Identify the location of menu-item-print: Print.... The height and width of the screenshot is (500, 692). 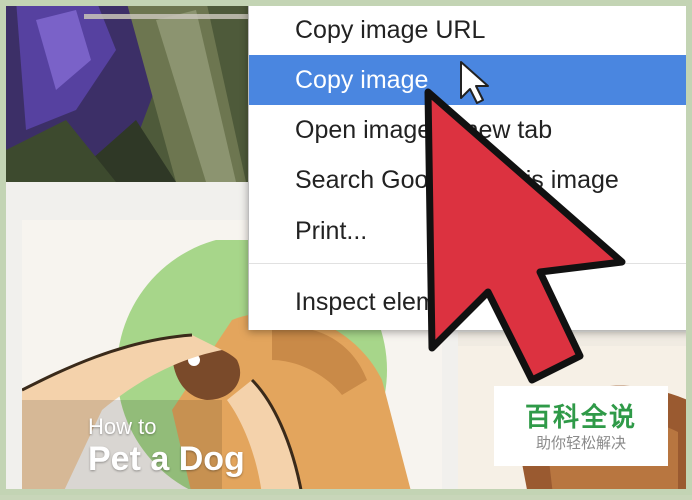
(470, 231).